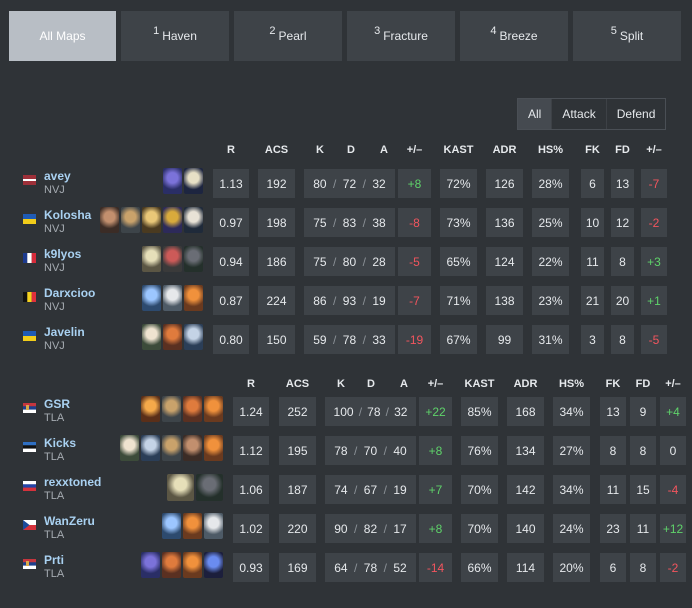 This screenshot has height=608, width=692. I want to click on kda-cell: 78 / 70 / 40, so click(370, 450).